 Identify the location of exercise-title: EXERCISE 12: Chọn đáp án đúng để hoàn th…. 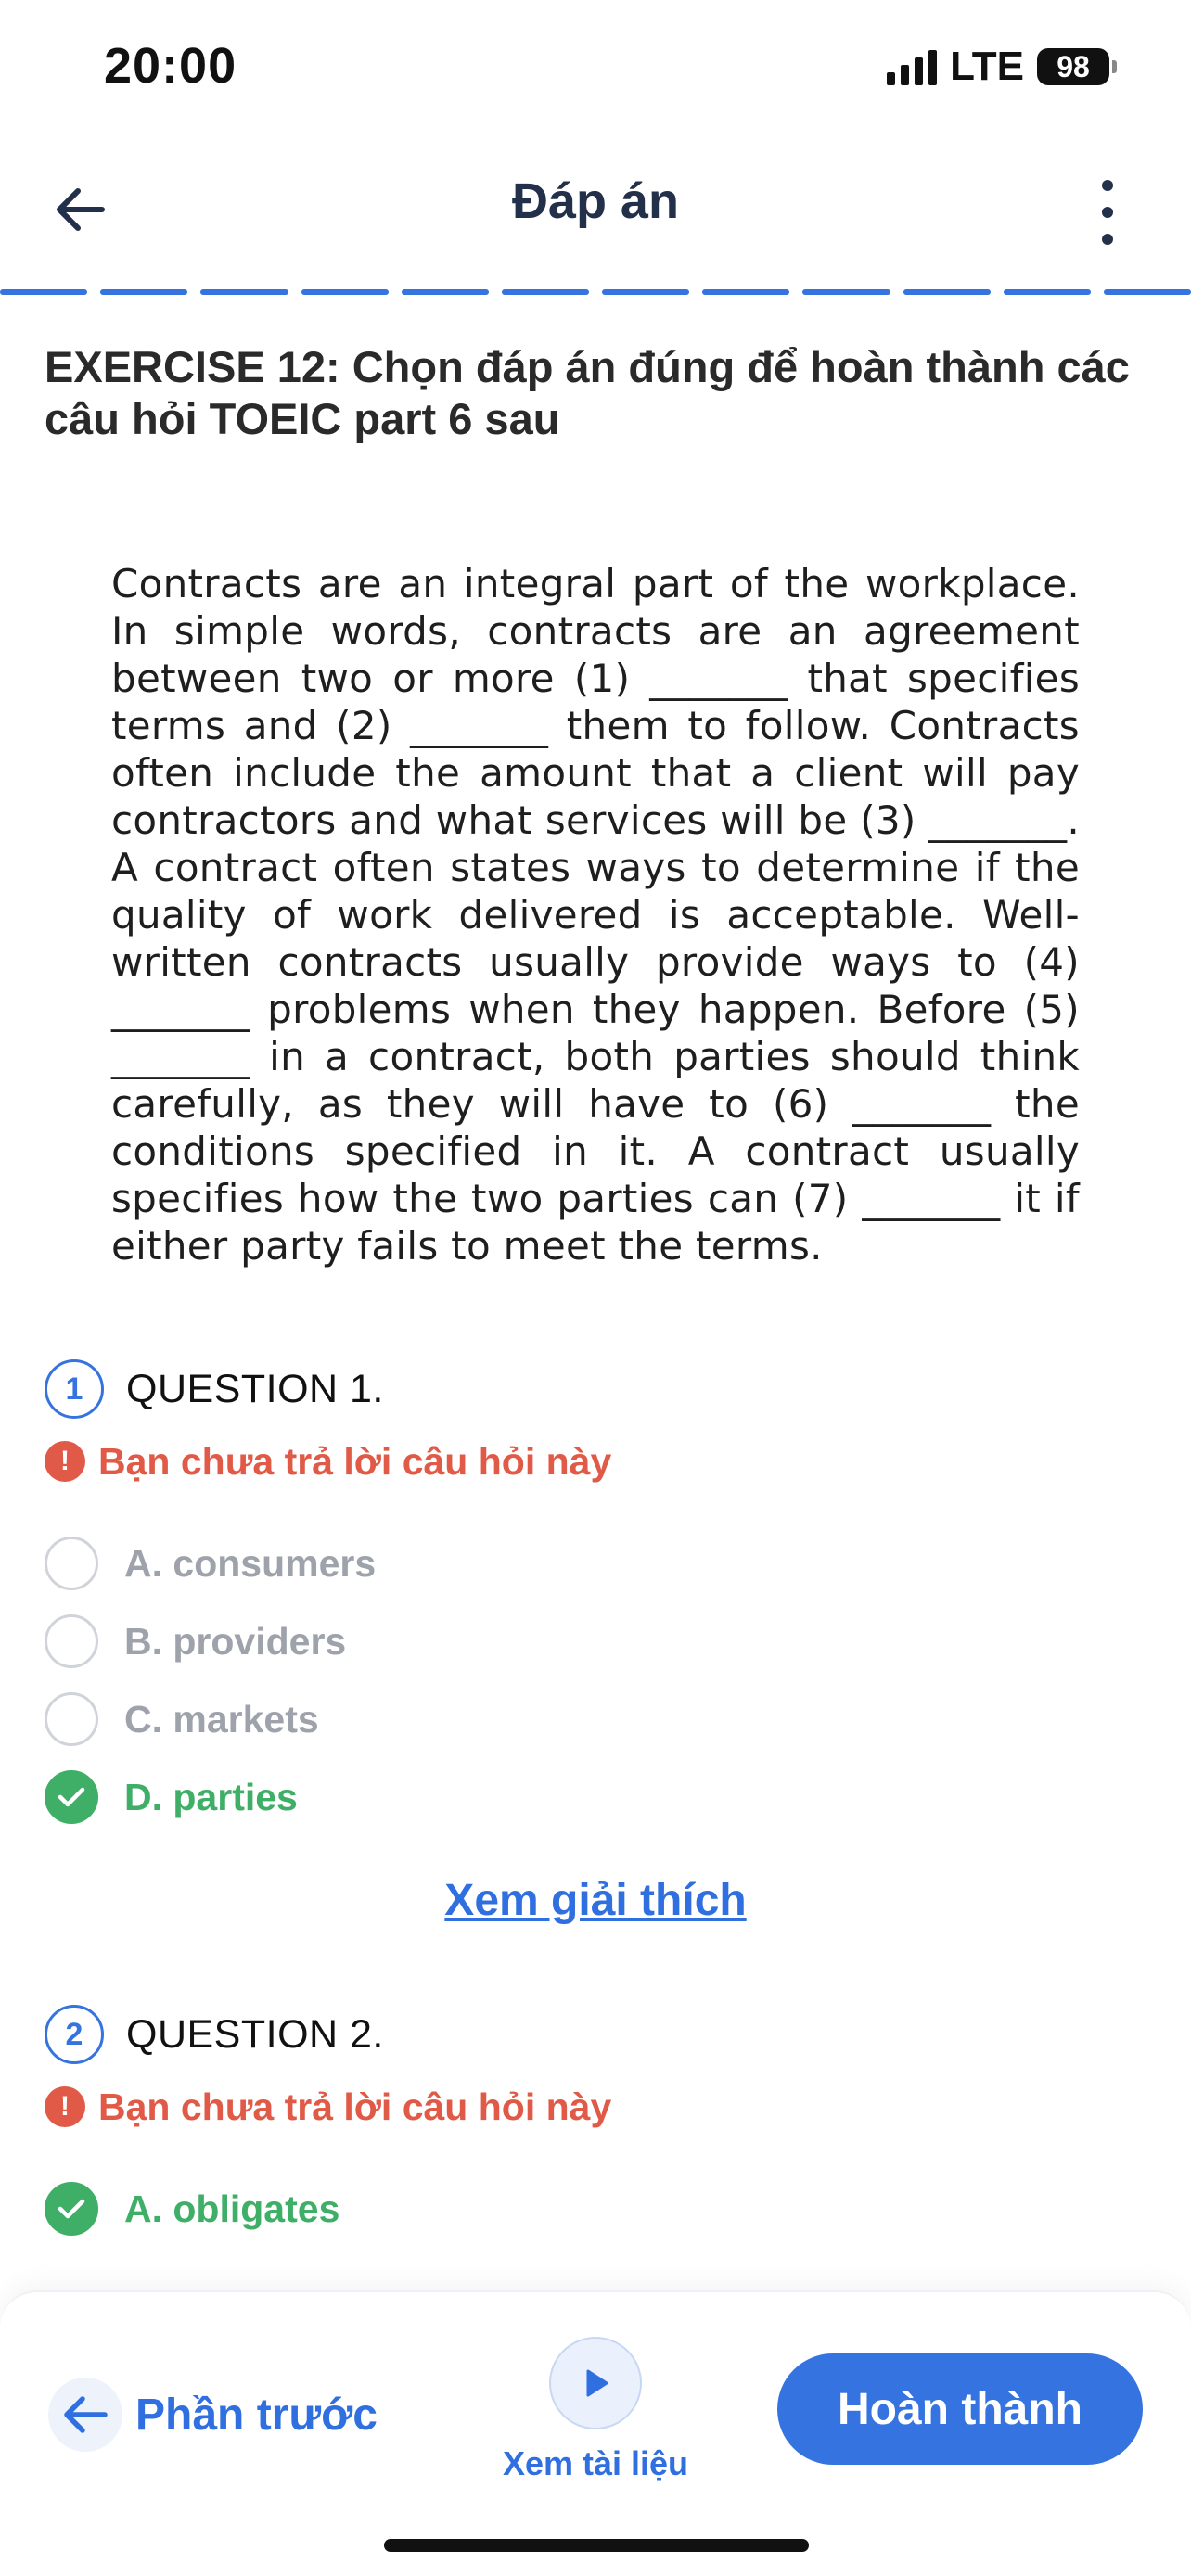
(587, 393).